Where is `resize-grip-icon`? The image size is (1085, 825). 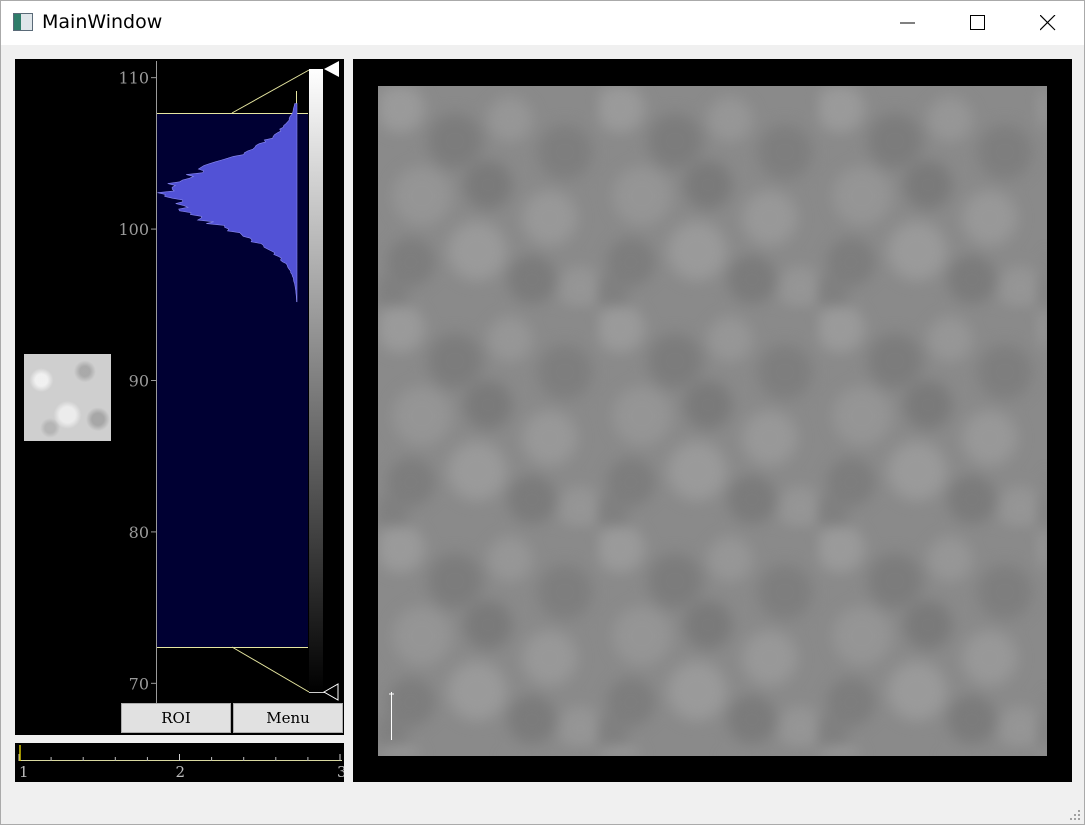 resize-grip-icon is located at coordinates (1075, 815).